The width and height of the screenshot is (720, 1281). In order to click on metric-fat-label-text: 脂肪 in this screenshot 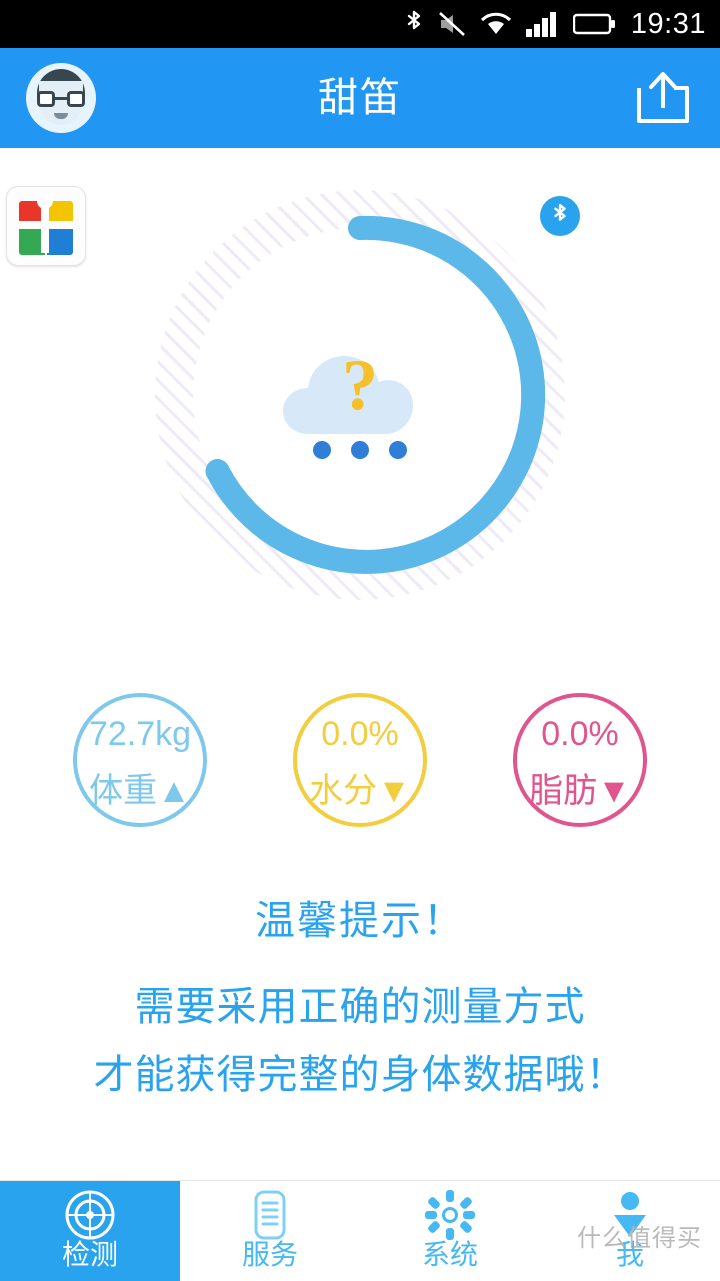, I will do `click(563, 791)`.